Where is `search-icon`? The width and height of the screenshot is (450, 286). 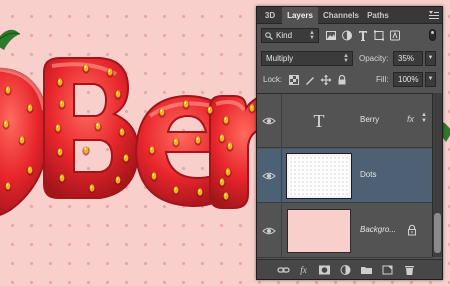 search-icon is located at coordinates (269, 36).